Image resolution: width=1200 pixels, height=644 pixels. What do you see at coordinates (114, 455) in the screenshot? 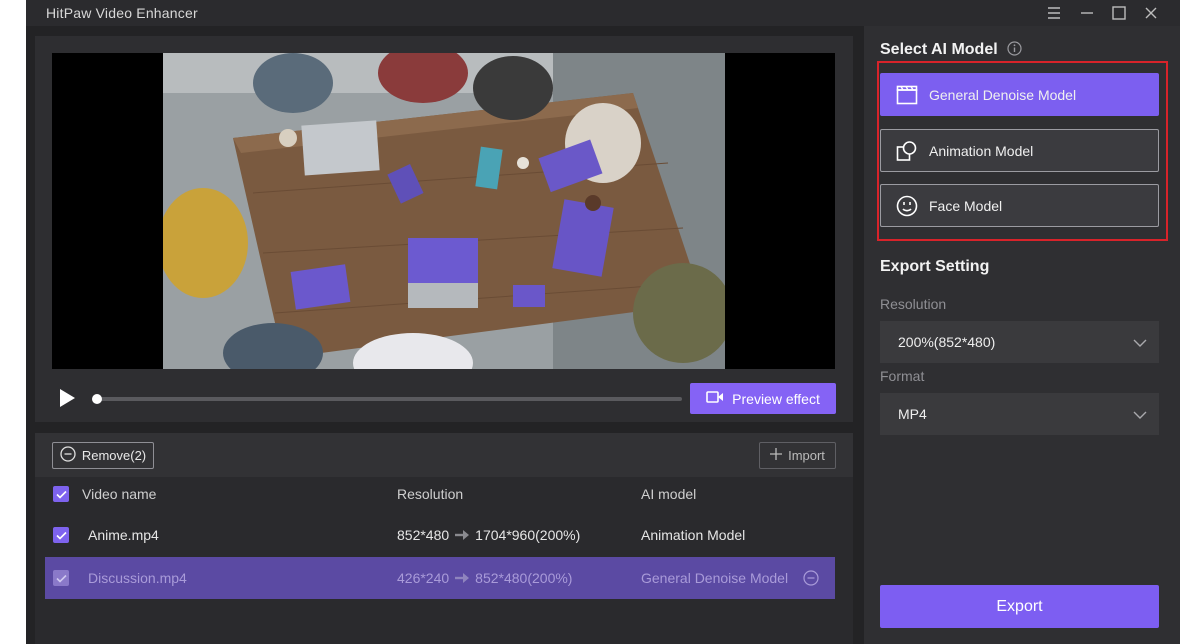
I see `remove-label: Remove(2)` at bounding box center [114, 455].